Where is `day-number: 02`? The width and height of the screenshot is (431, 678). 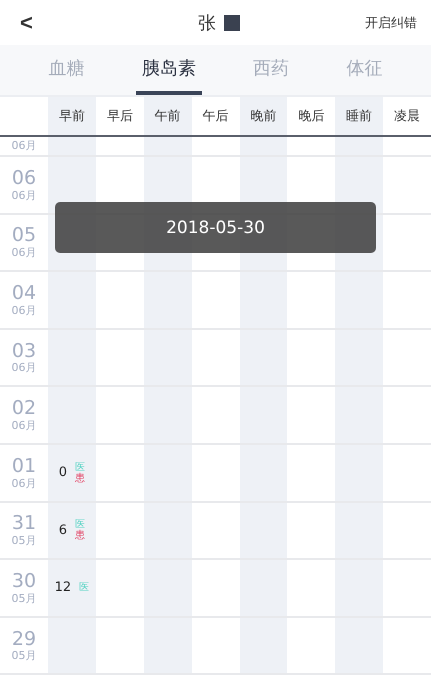
day-number: 02 is located at coordinates (24, 409).